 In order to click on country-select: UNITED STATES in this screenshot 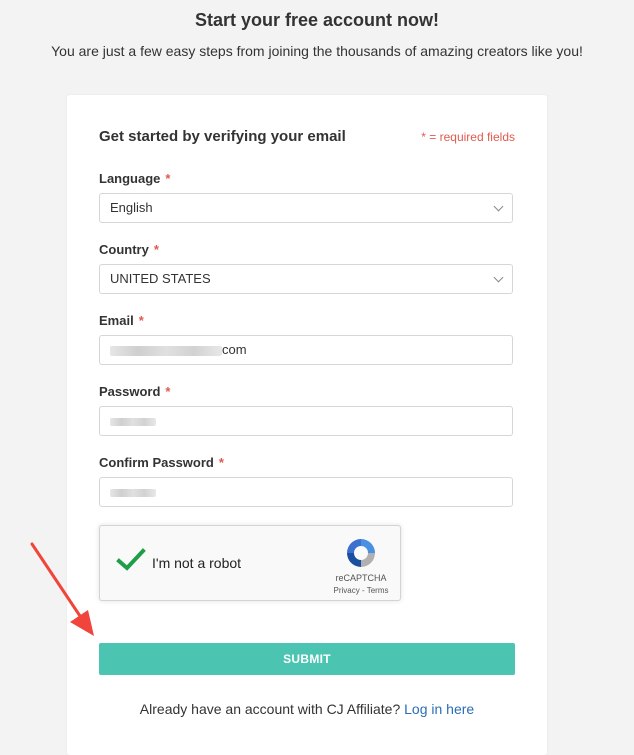, I will do `click(306, 279)`.